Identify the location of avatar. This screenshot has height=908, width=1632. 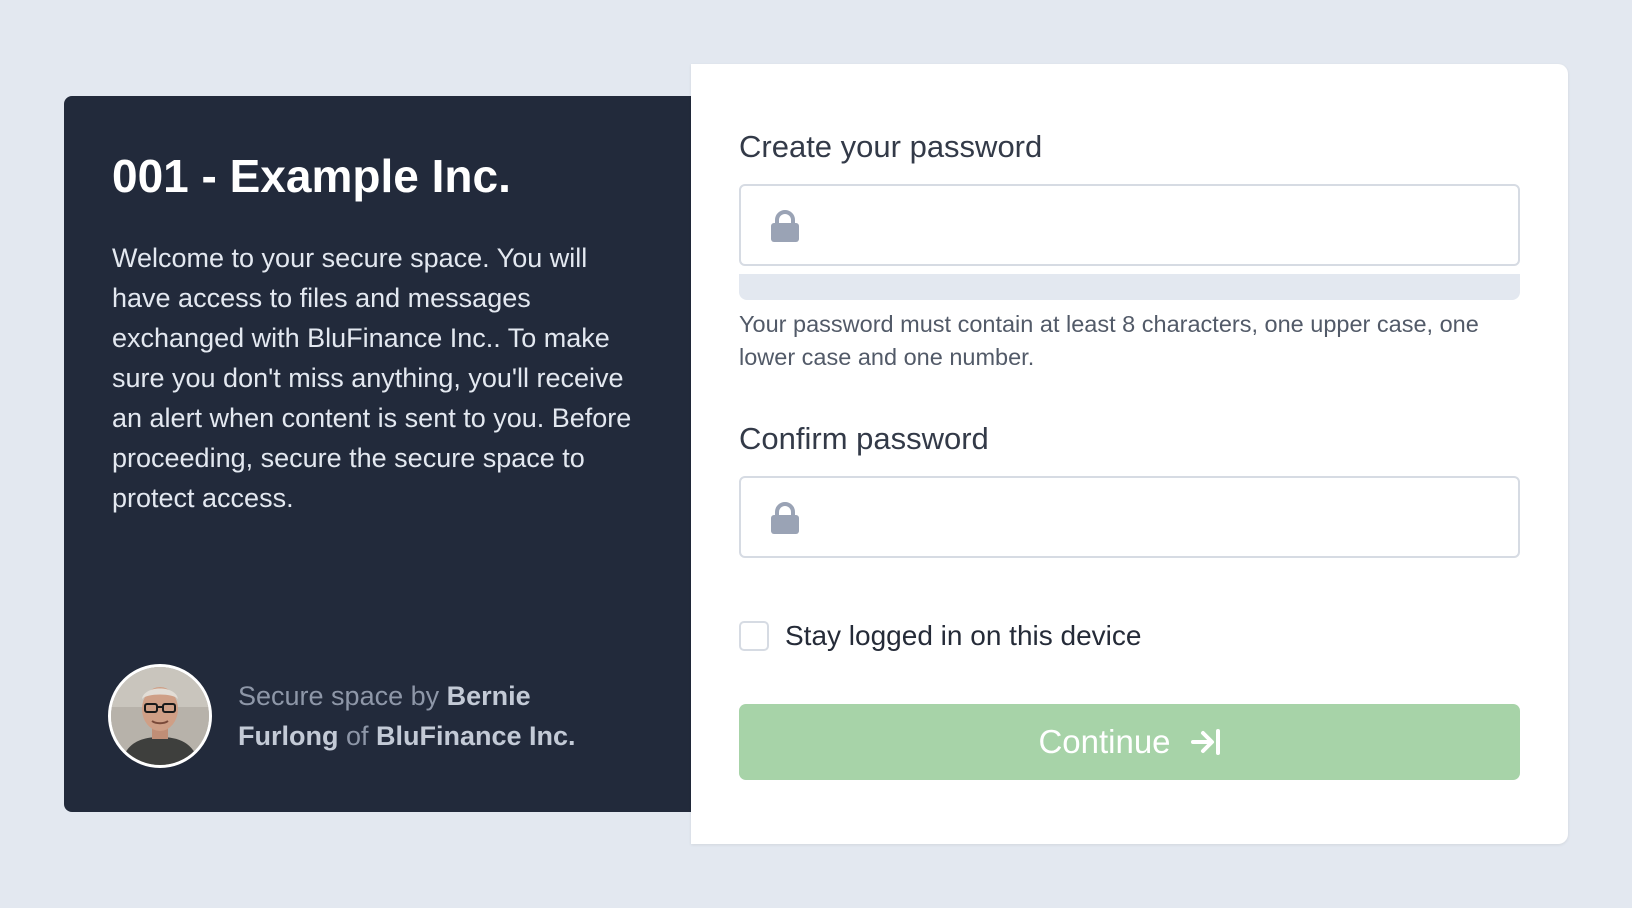
(160, 716).